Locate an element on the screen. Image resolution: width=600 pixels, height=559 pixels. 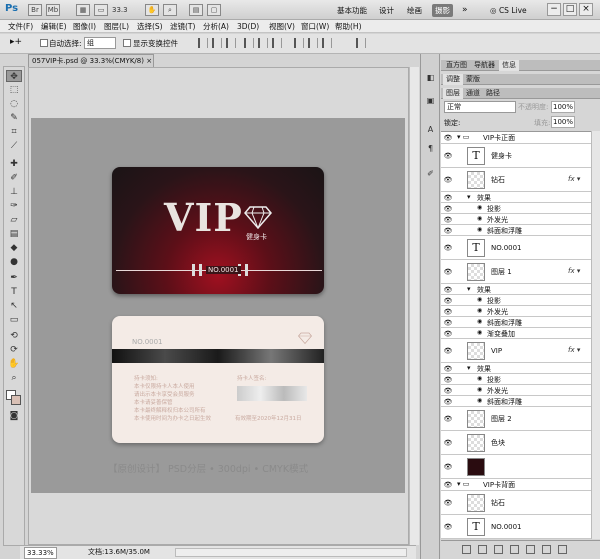
layer-fx-icon: fx ▾ is located at coordinates (574, 179).